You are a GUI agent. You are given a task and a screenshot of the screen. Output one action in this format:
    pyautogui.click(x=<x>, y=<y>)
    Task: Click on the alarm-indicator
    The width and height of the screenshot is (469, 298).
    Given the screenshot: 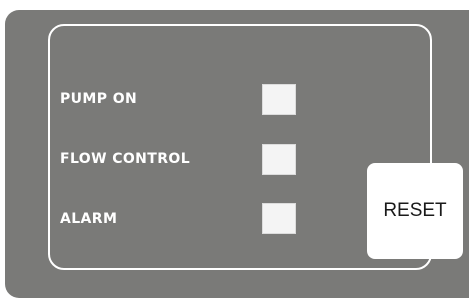 What is the action you would take?
    pyautogui.click(x=279, y=218)
    